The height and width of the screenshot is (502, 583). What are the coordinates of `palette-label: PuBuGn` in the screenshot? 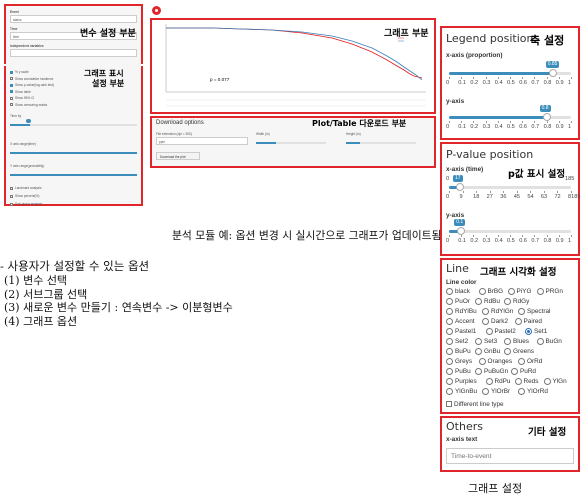 It's located at (496, 372).